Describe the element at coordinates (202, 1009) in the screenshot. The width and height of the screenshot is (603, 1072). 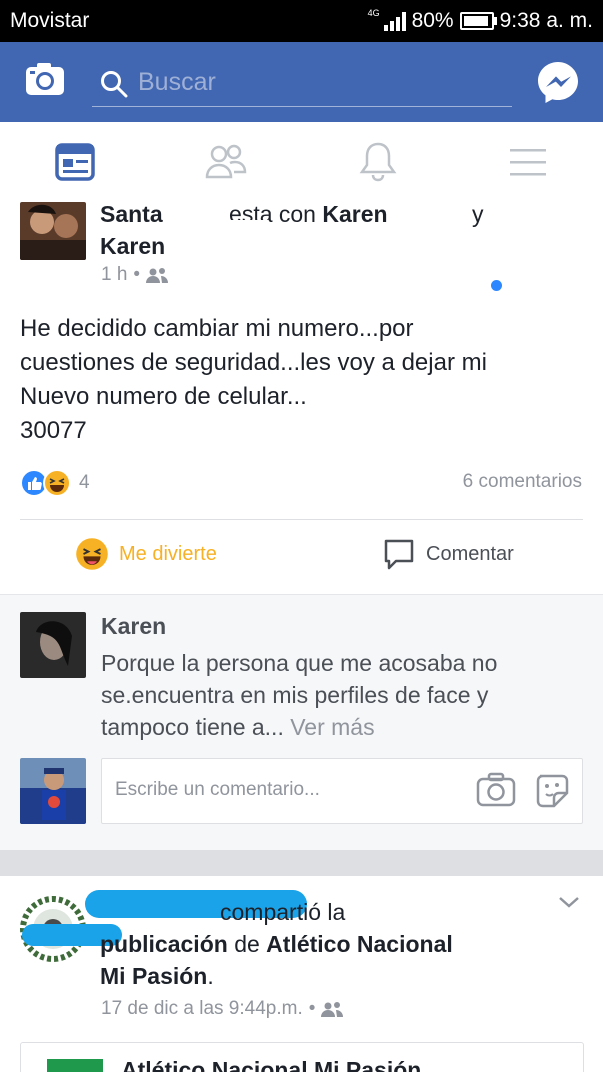
I see `post-date: 17 de dic a las 9:44p.m.` at that location.